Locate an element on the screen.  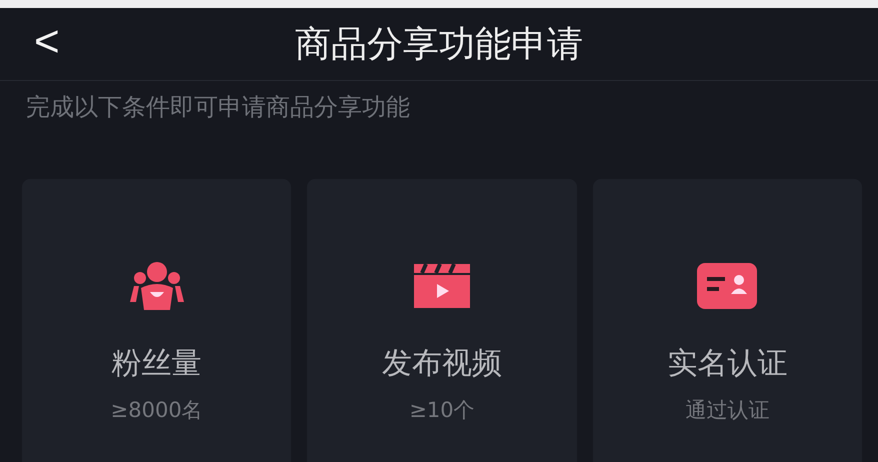
page-title: 商品分享功能申请 is located at coordinates (439, 44).